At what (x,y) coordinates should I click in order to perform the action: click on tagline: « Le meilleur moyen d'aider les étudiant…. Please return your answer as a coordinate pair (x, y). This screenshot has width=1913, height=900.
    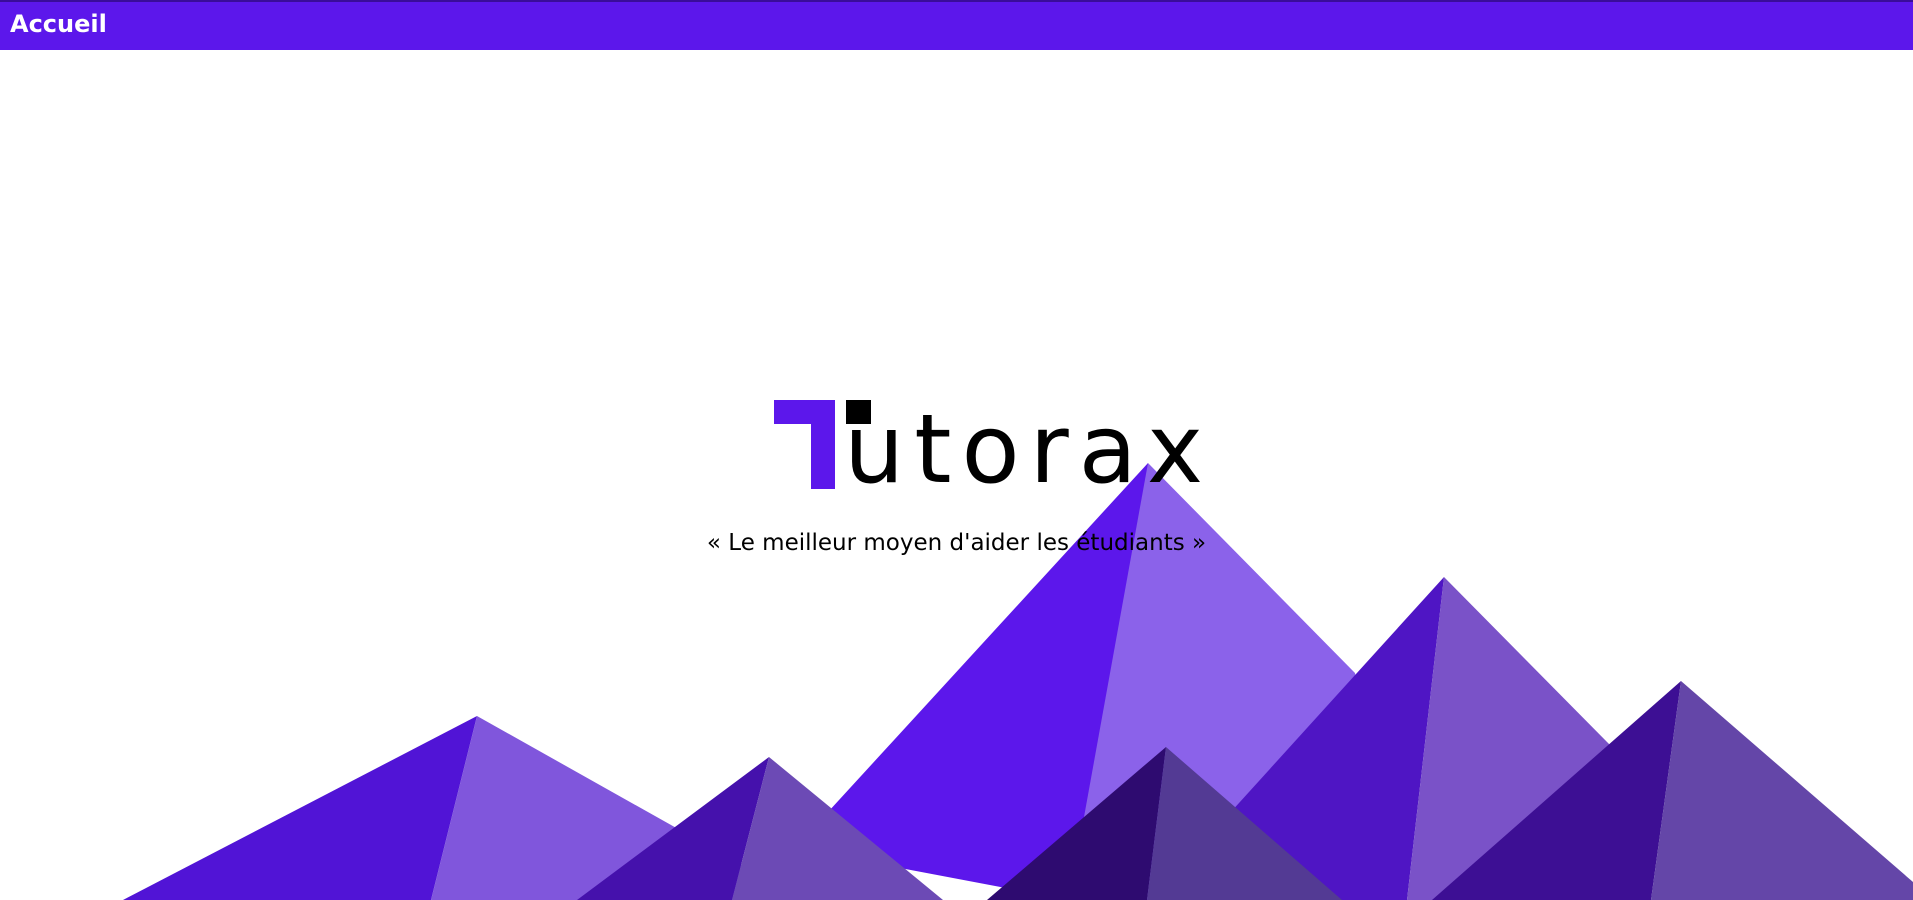
    Looking at the image, I should click on (956, 543).